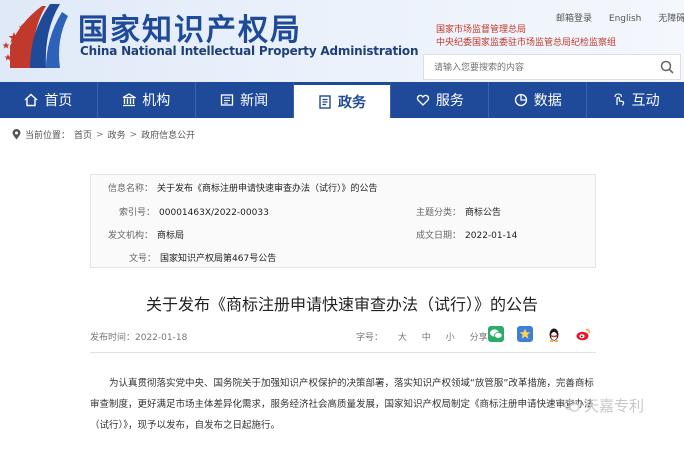 The width and height of the screenshot is (684, 470). Describe the element at coordinates (143, 259) in the screenshot. I see `meta-label: 文号：` at that location.